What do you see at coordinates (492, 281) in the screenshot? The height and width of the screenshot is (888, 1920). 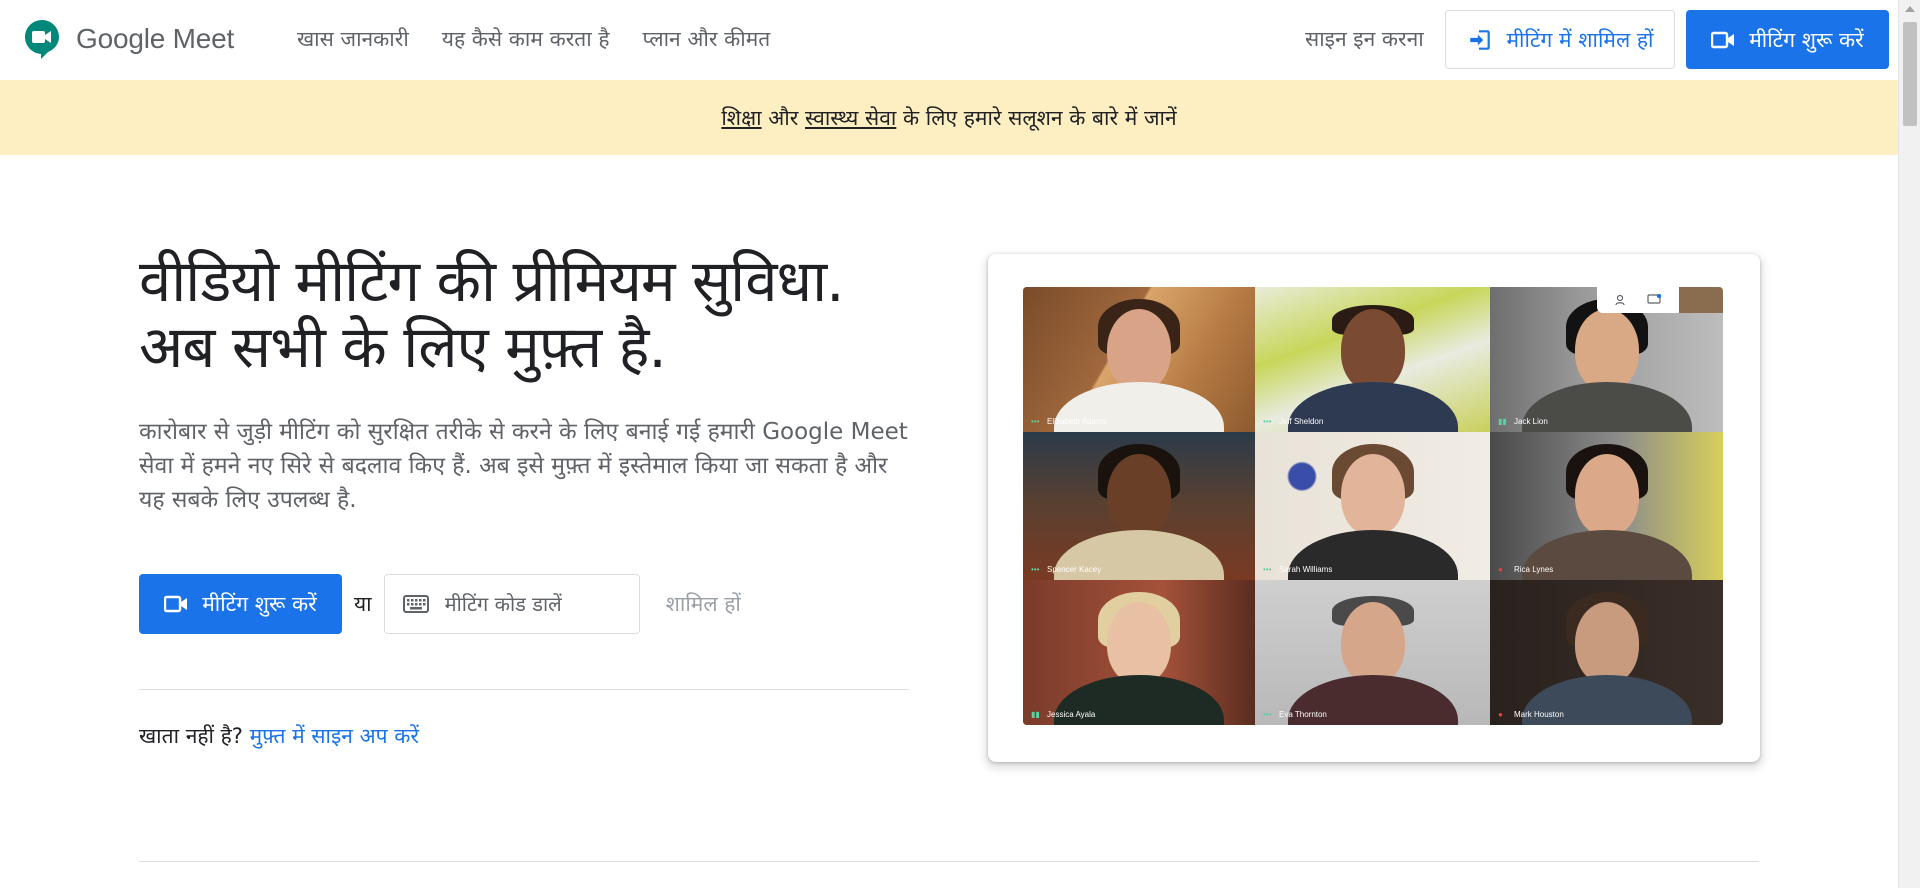 I see `hero-title-line1: वीडियो मीटिंग की प्रीमियम सुविधा.` at bounding box center [492, 281].